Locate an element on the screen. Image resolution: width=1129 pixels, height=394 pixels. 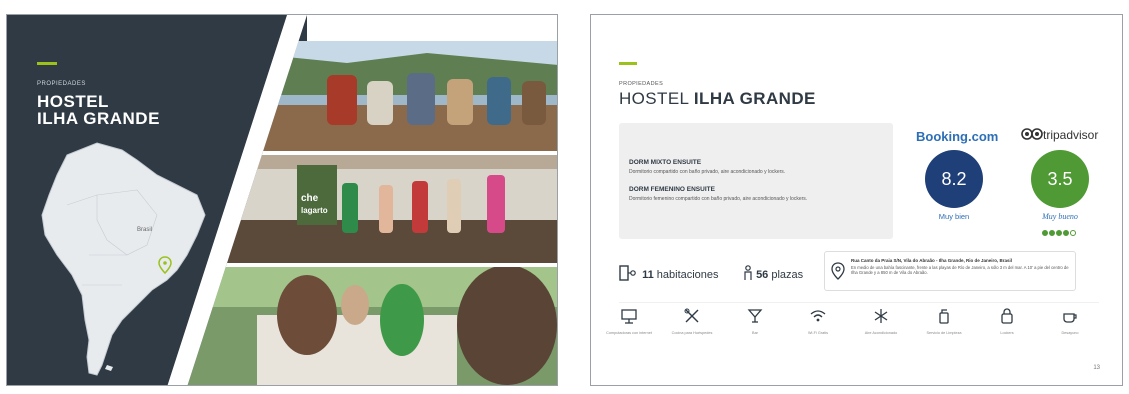
beds-label: plazas is located at coordinates (787, 275).